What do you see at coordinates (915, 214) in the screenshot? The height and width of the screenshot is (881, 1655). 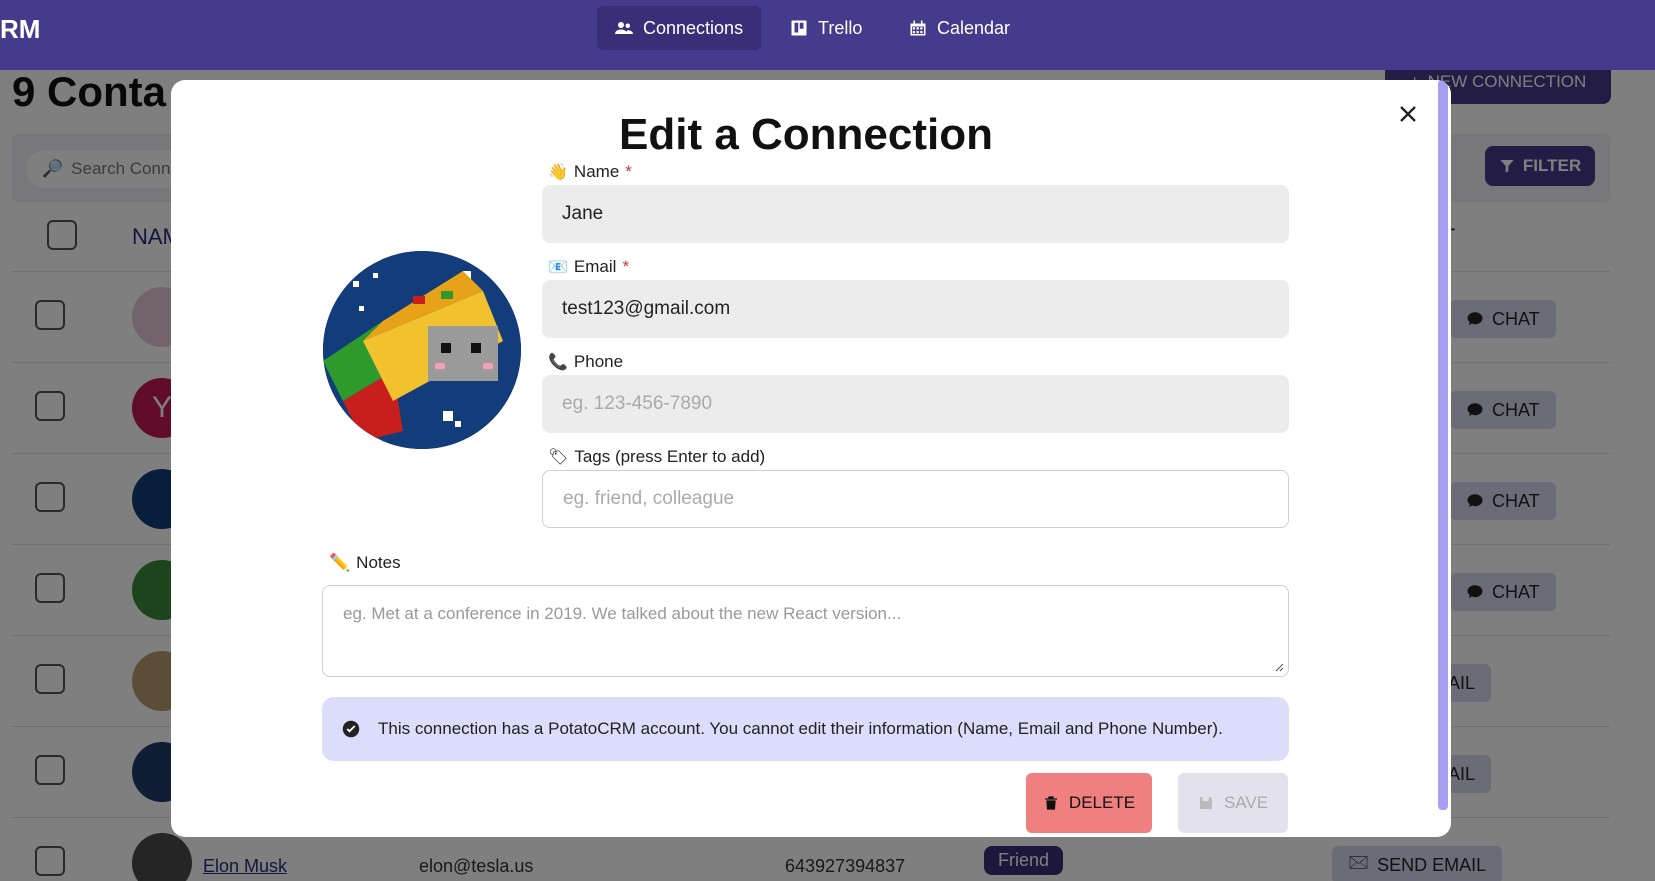 I see `name-field: Jane` at bounding box center [915, 214].